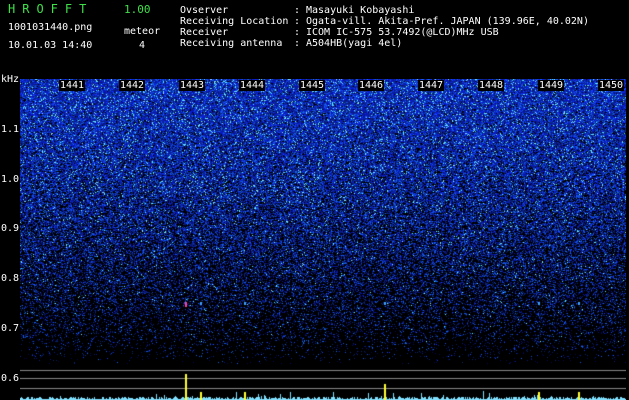 Image resolution: width=629 pixels, height=400 pixels. Describe the element at coordinates (611, 85) in the screenshot. I see `time-label: 1450` at that location.